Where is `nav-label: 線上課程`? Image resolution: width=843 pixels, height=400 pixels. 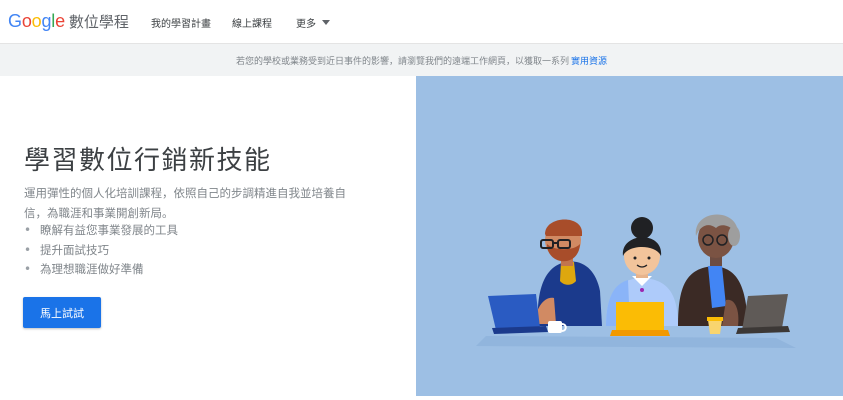 nav-label: 線上課程 is located at coordinates (252, 24).